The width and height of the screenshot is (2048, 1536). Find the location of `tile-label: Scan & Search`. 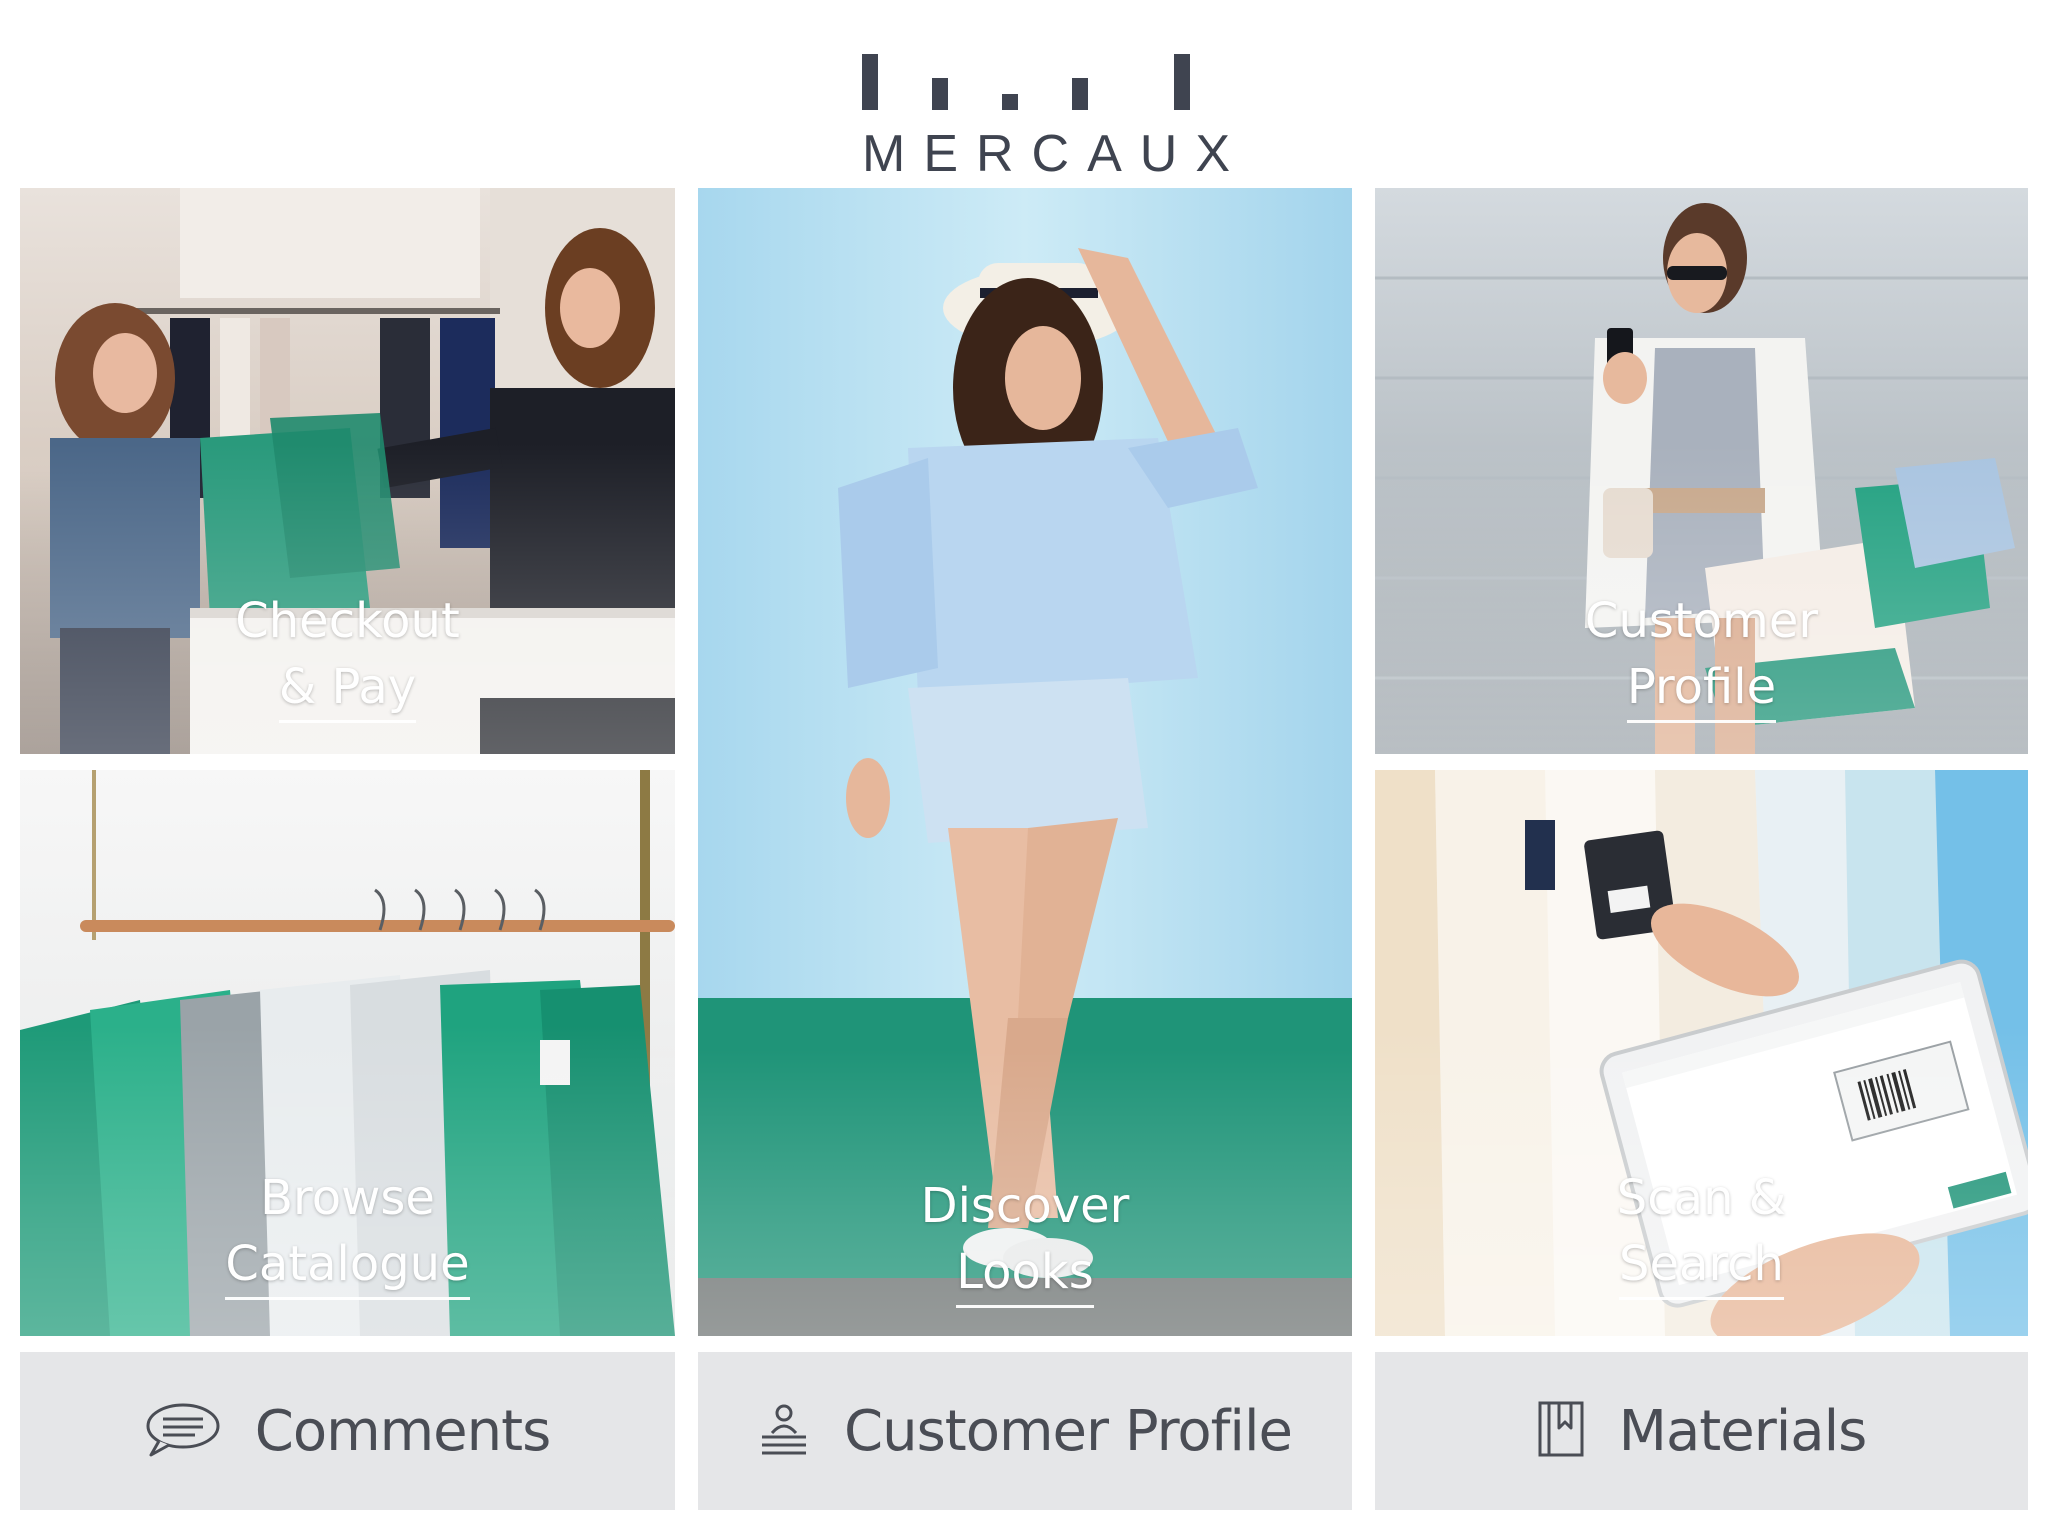

tile-label: Scan & Search is located at coordinates (1701, 1232).